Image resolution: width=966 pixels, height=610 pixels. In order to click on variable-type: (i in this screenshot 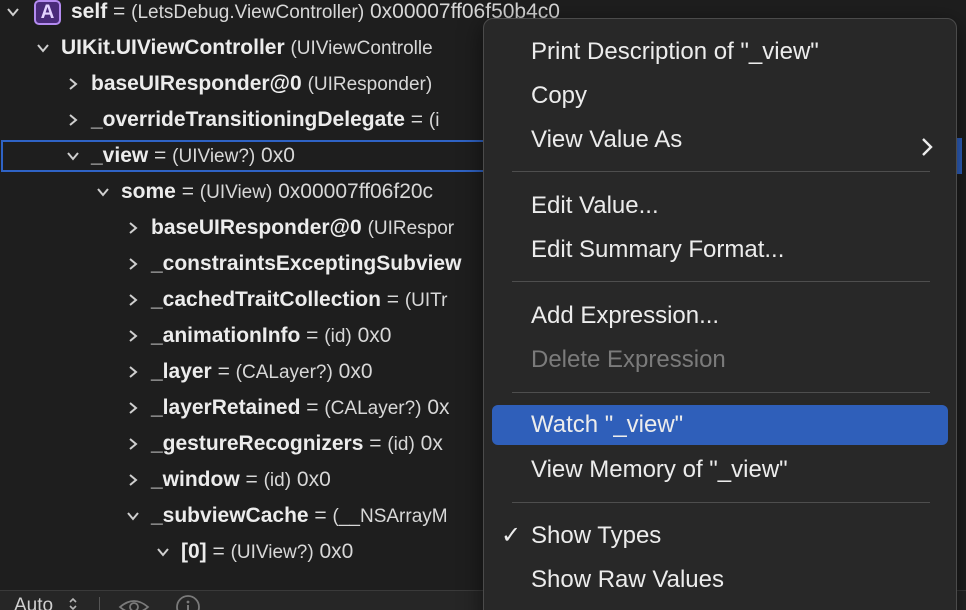, I will do `click(434, 120)`.